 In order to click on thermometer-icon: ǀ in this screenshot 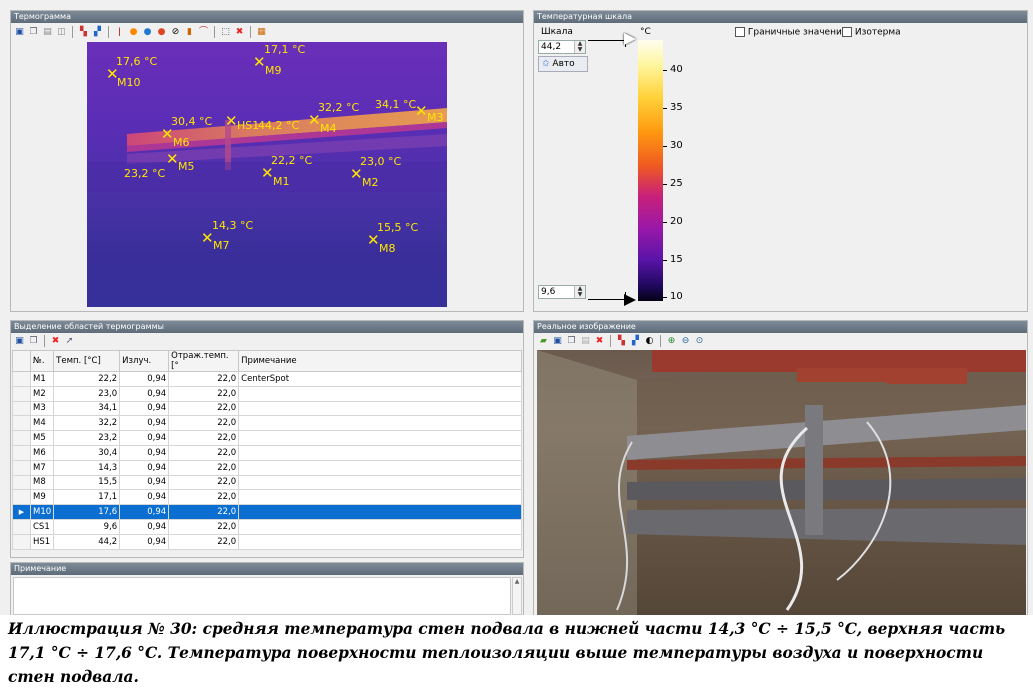, I will do `click(119, 32)`.